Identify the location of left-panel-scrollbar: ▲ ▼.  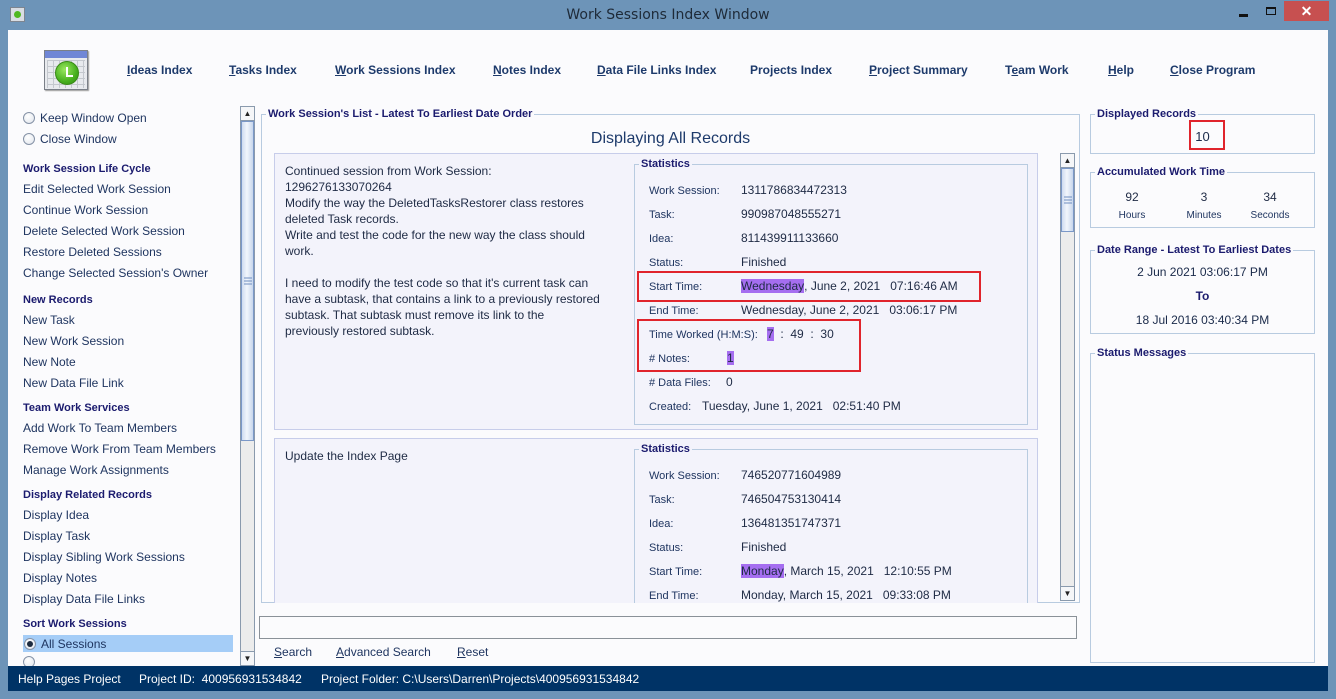
(247, 386).